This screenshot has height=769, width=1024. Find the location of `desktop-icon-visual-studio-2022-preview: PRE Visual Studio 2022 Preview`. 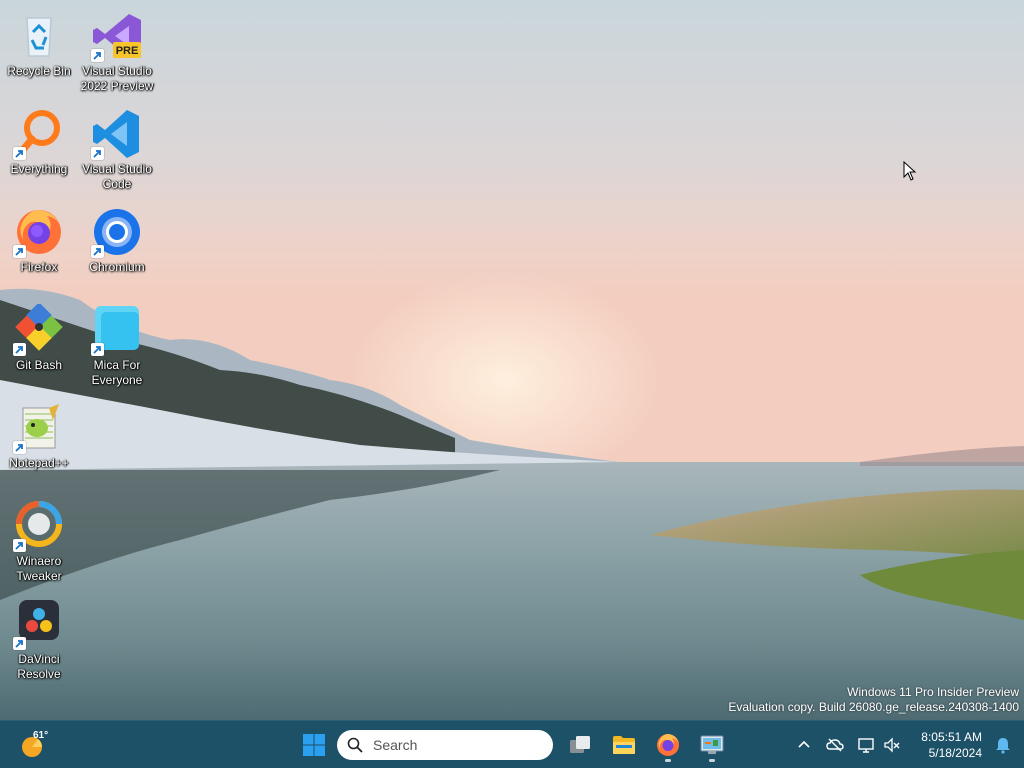

desktop-icon-visual-studio-2022-preview: PRE Visual Studio 2022 Preview is located at coordinates (117, 52).